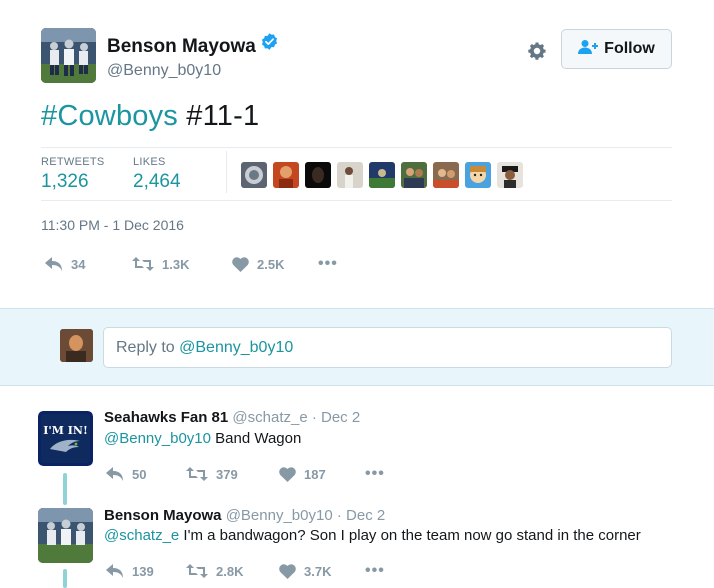 The width and height of the screenshot is (714, 588). Describe the element at coordinates (271, 264) in the screenshot. I see `like-count: 2.5K` at that location.